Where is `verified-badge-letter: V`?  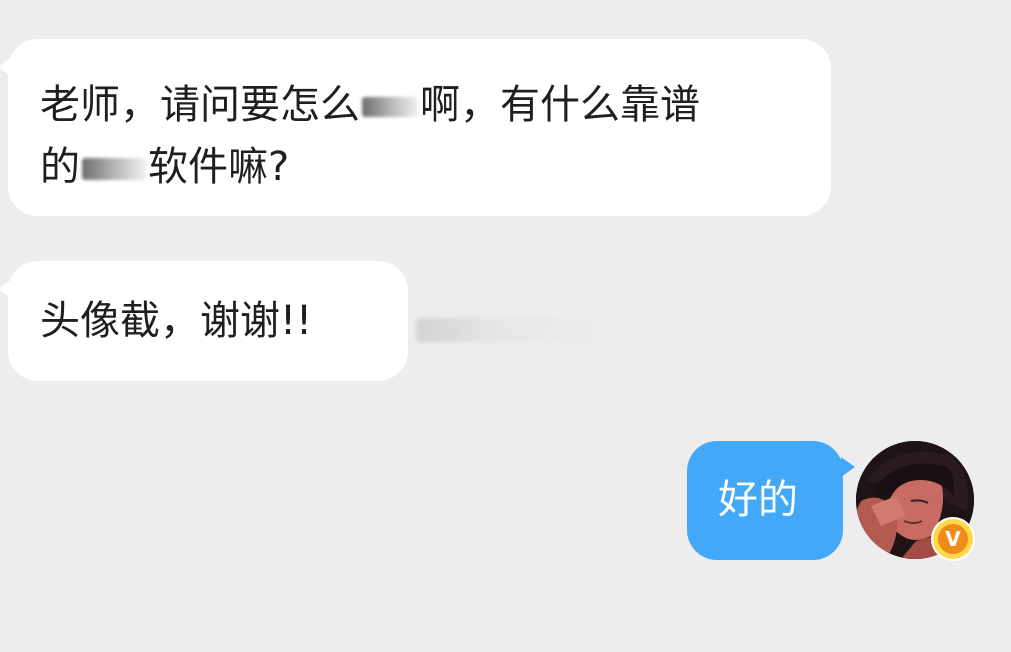 verified-badge-letter: V is located at coordinates (953, 539).